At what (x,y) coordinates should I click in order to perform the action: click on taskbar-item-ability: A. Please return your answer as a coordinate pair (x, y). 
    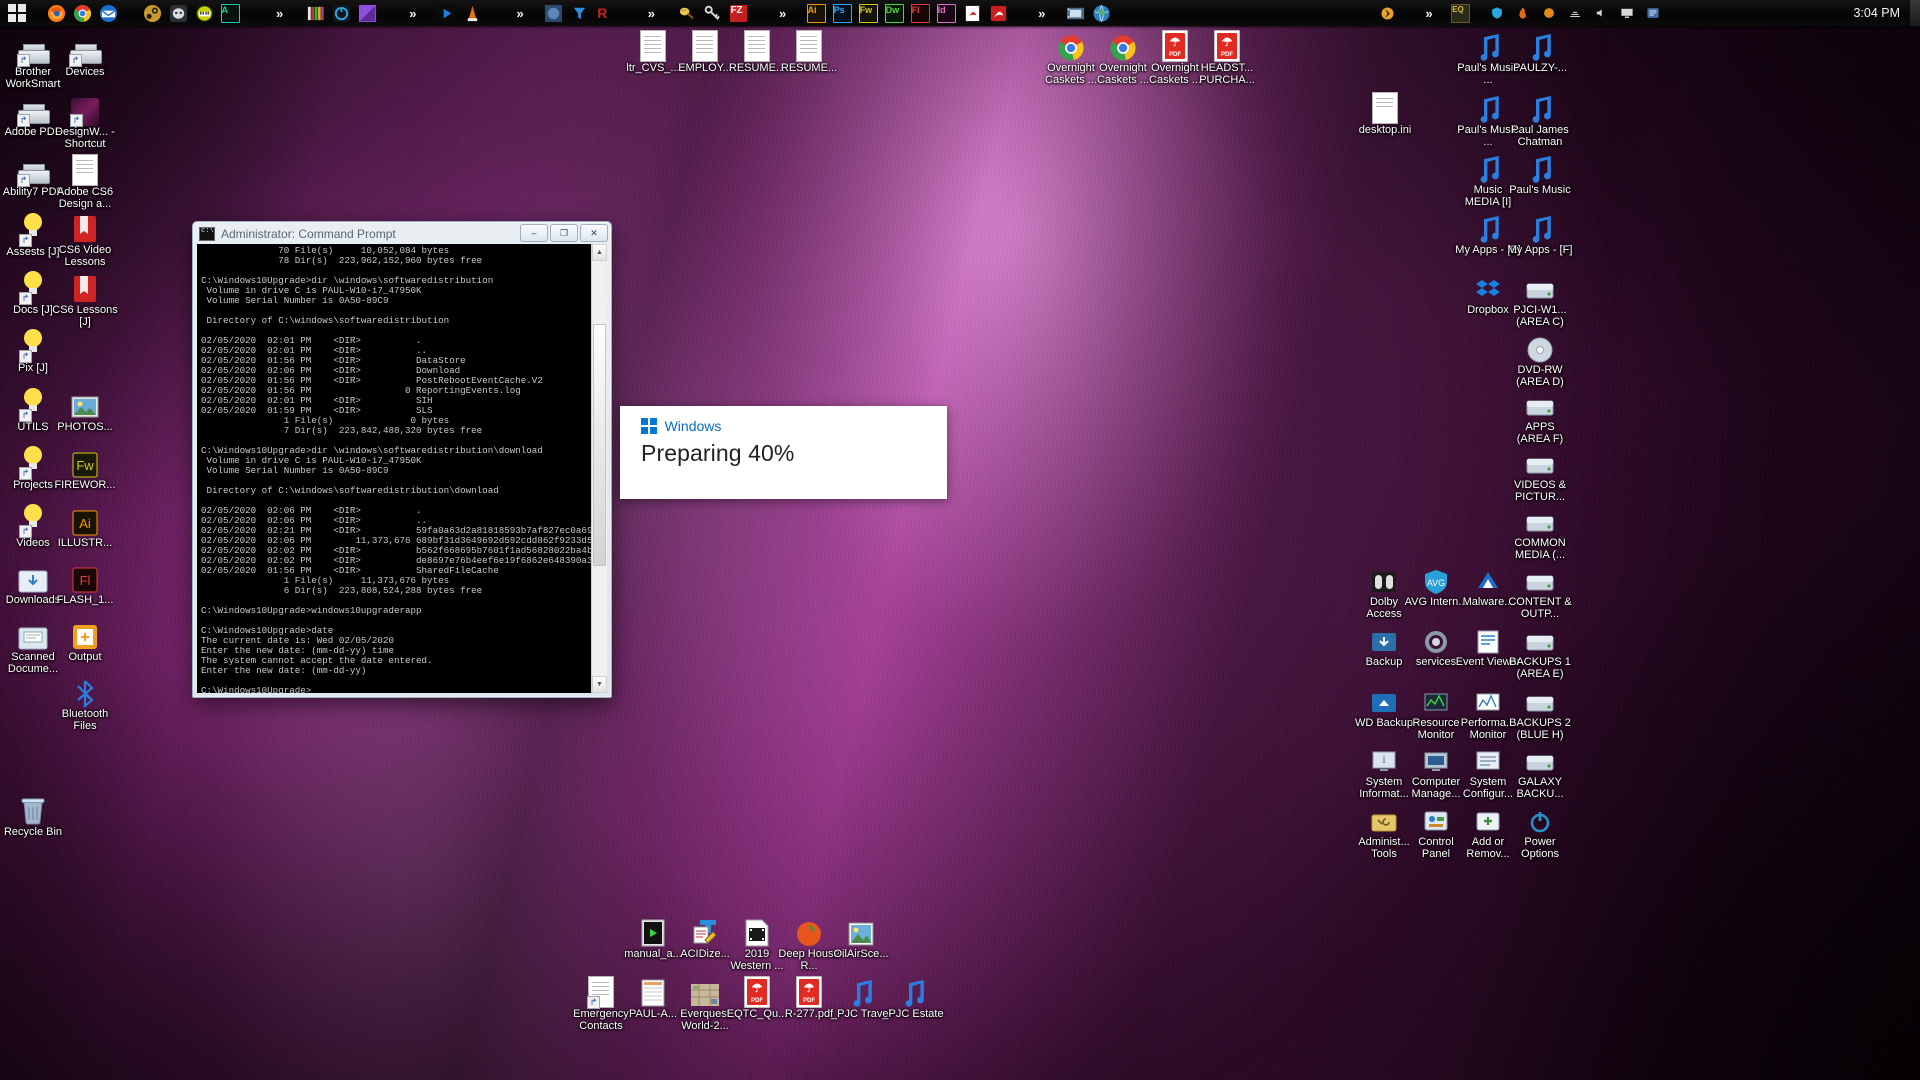
    Looking at the image, I should click on (230, 13).